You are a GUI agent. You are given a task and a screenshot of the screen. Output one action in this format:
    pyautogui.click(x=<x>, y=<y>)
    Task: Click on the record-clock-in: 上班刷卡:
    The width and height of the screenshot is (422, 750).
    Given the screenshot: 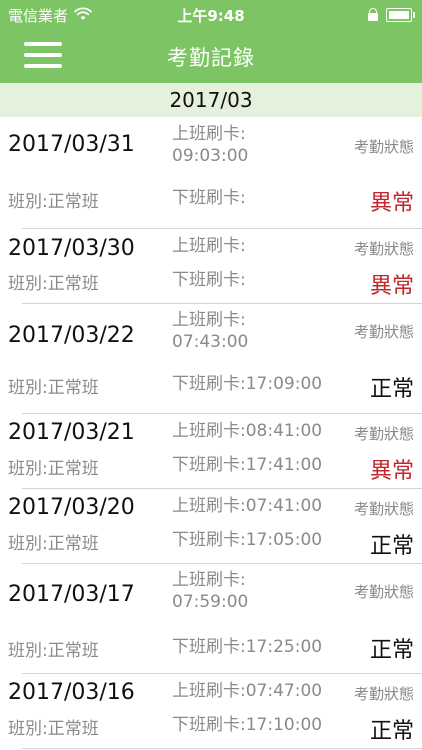 What is the action you would take?
    pyautogui.click(x=209, y=246)
    